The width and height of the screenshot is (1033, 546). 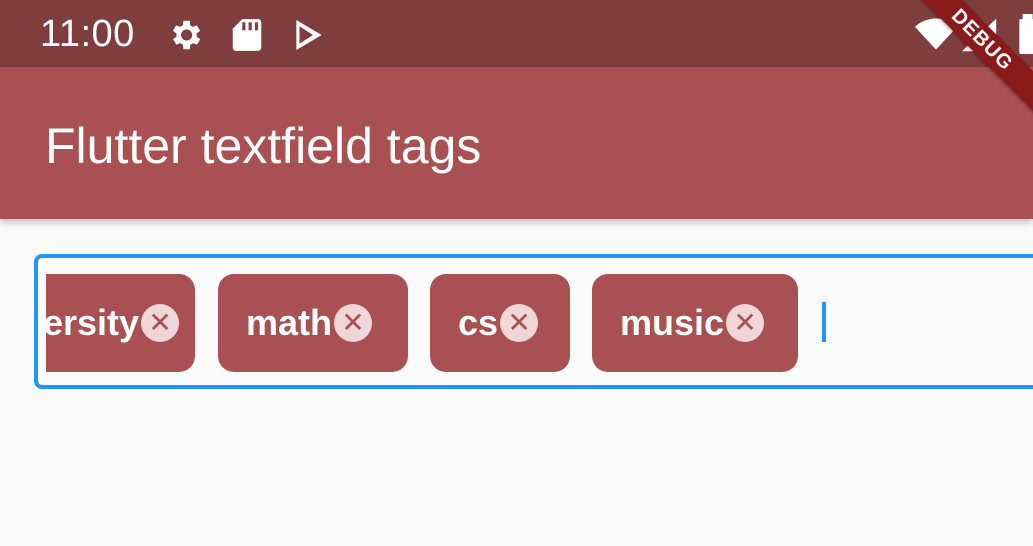 I want to click on tag-chip: music ✕, so click(x=695, y=323).